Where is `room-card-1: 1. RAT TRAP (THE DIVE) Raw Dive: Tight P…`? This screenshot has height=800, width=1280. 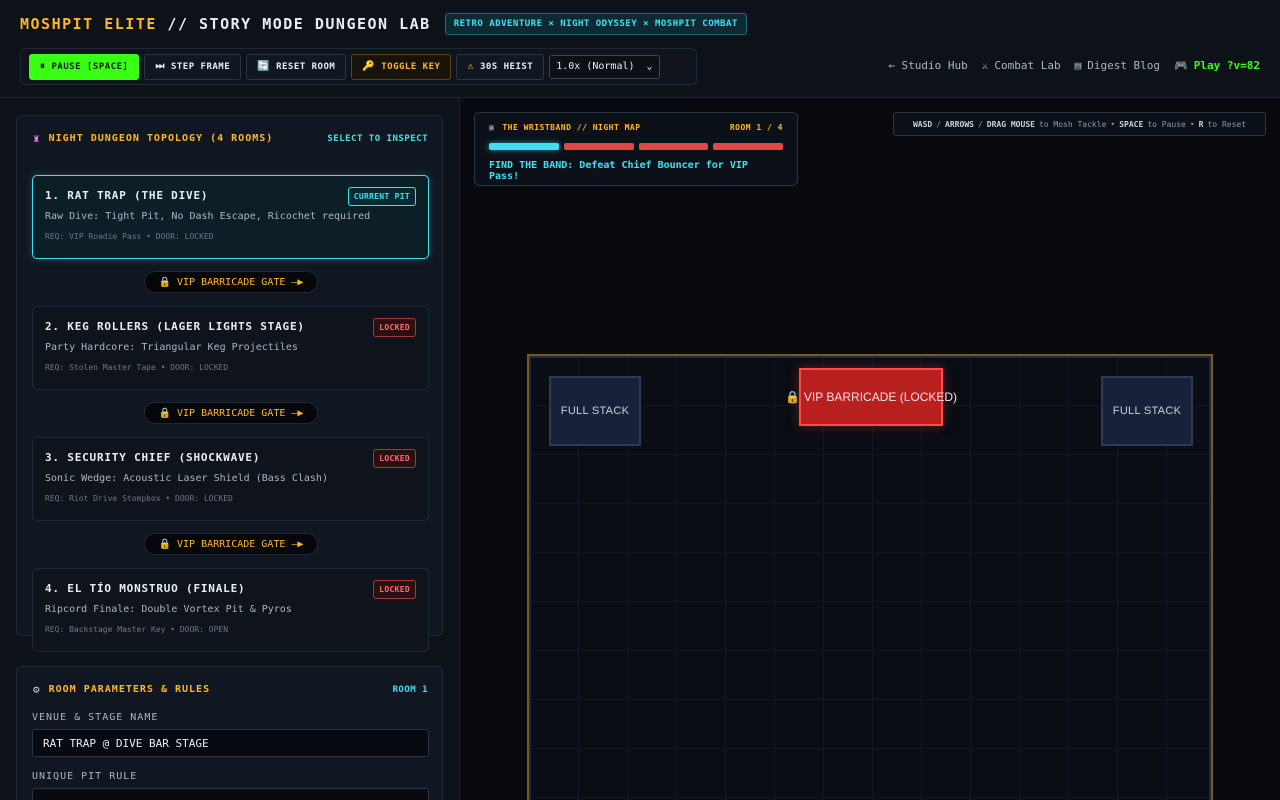 room-card-1: 1. RAT TRAP (THE DIVE) Raw Dive: Tight P… is located at coordinates (230, 217).